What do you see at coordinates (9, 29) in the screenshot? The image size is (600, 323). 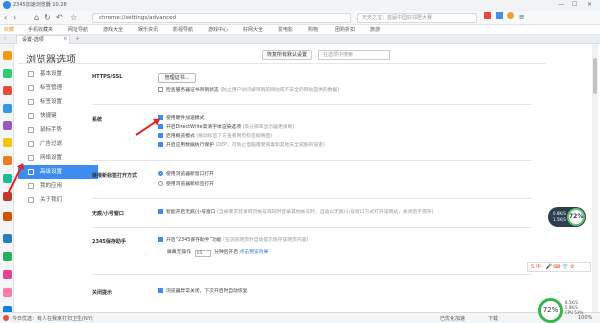 I see `bookmark-item: 收藏` at bounding box center [9, 29].